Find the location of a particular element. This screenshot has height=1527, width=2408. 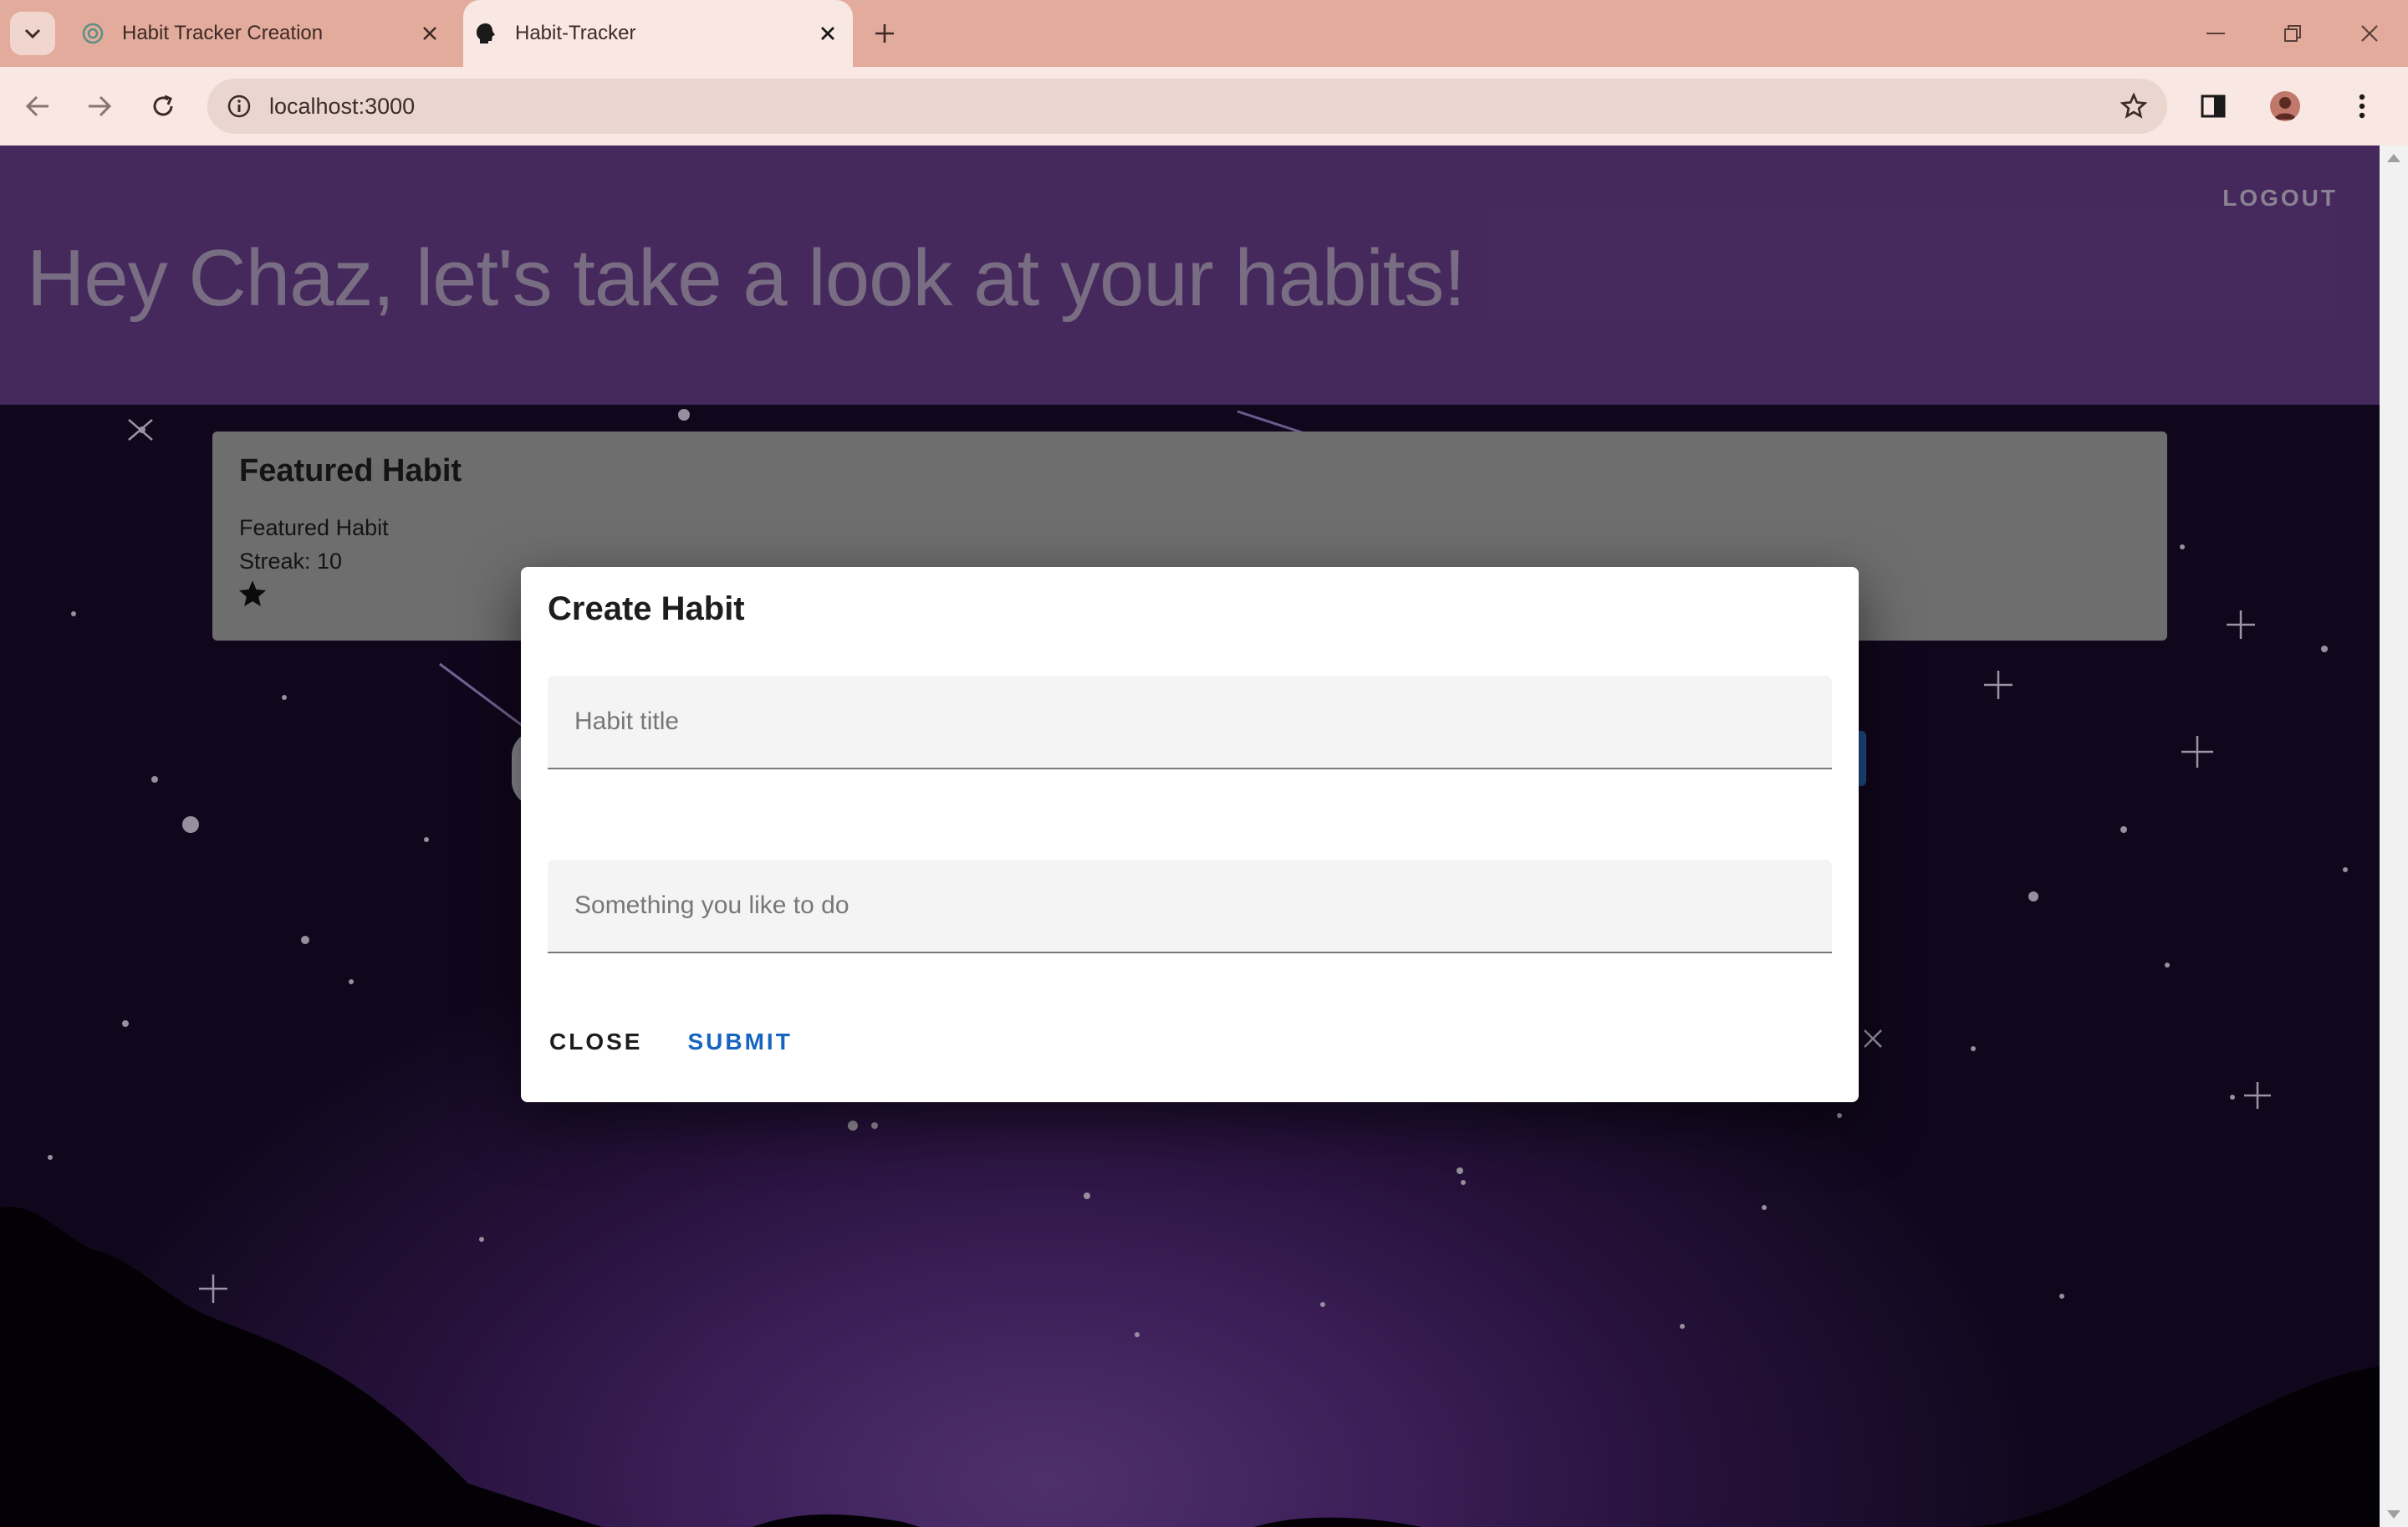

dialog-actions: CLOSE SUBMIT is located at coordinates (692, 1042).